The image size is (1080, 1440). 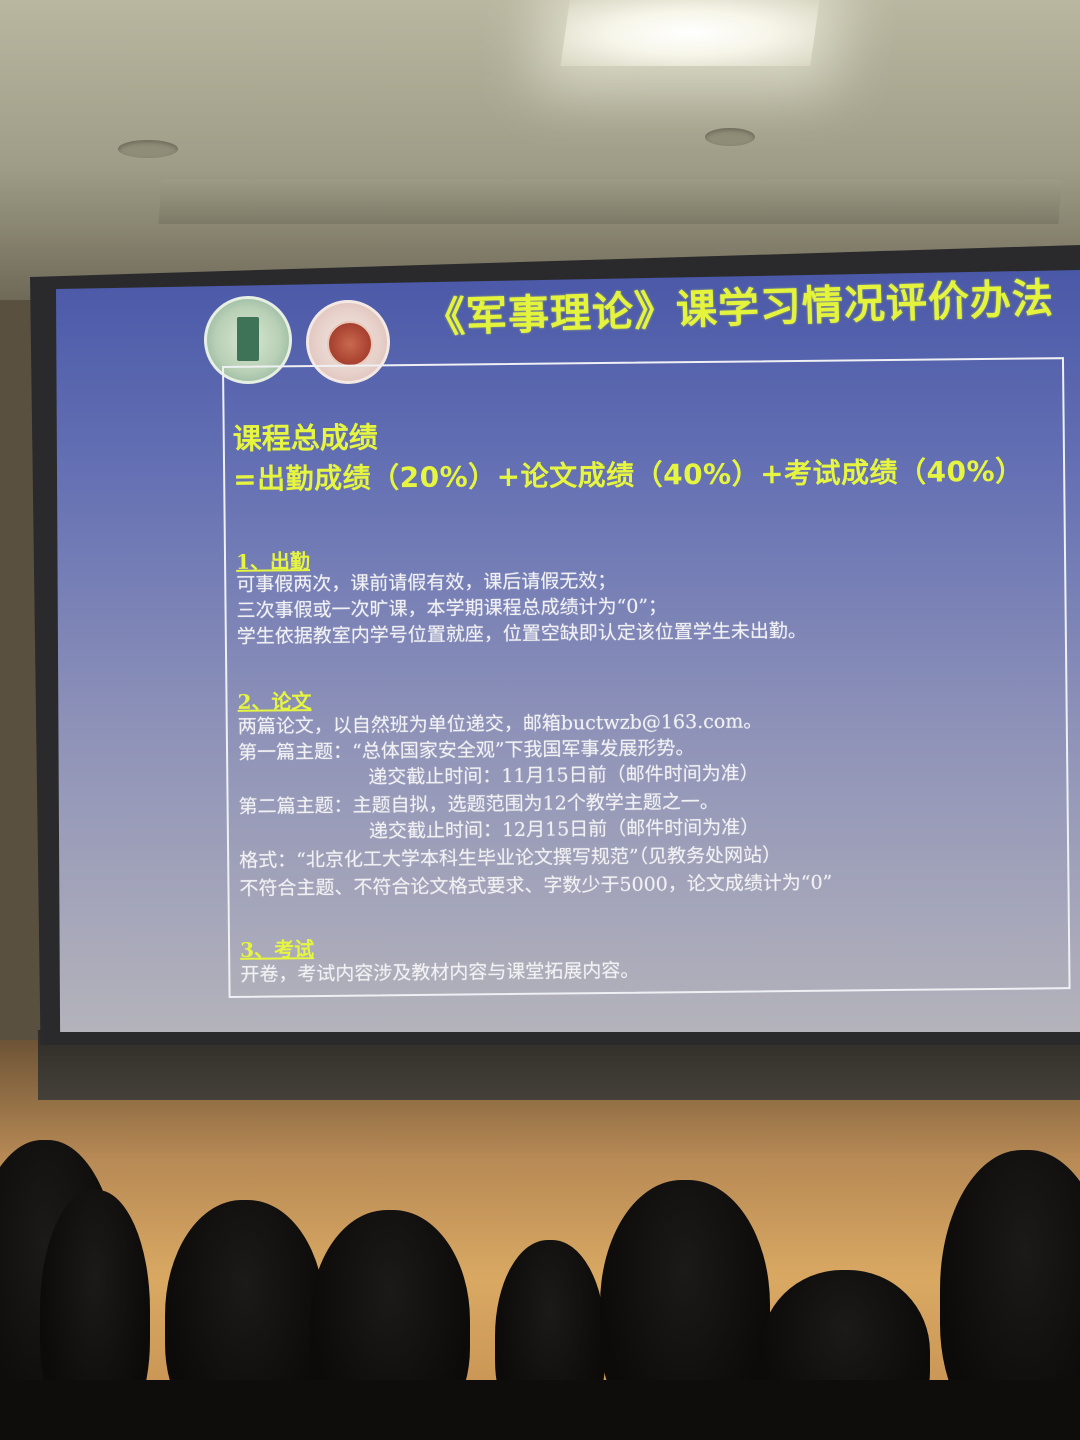 What do you see at coordinates (350, 344) in the screenshot?
I see `seal-icon` at bounding box center [350, 344].